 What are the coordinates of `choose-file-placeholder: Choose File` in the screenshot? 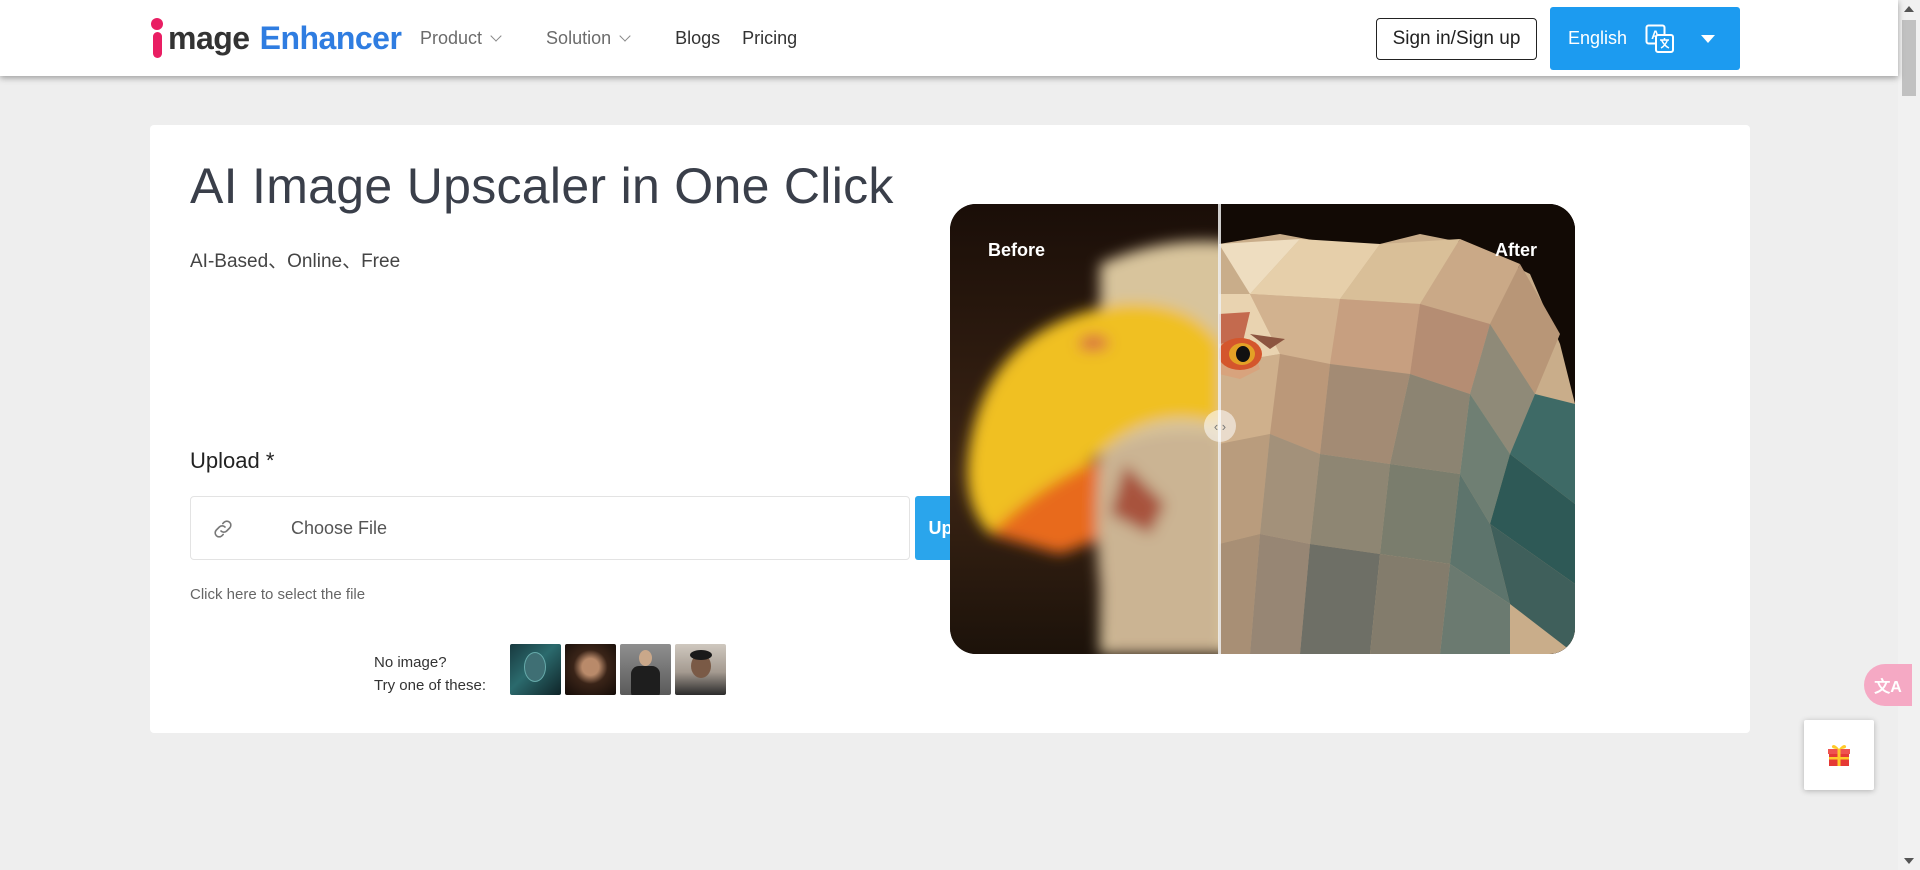 It's located at (339, 528).